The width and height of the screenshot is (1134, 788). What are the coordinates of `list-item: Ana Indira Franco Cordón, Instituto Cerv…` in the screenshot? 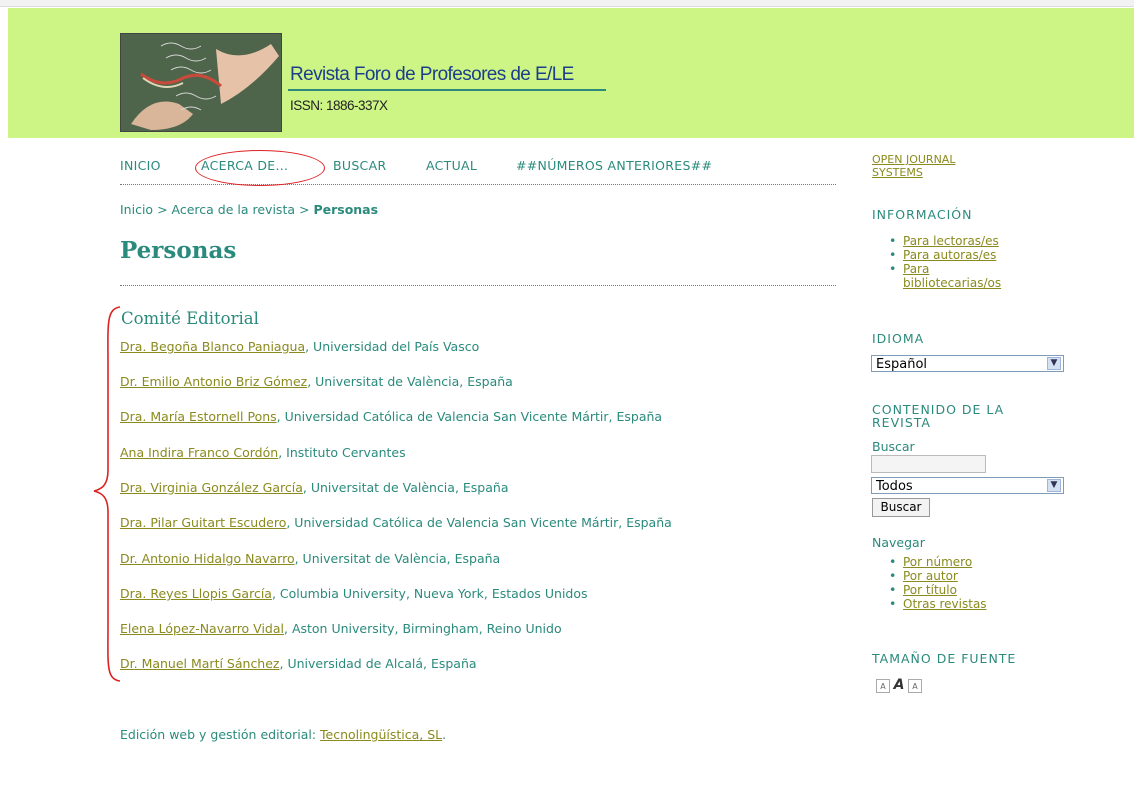 It's located at (263, 452).